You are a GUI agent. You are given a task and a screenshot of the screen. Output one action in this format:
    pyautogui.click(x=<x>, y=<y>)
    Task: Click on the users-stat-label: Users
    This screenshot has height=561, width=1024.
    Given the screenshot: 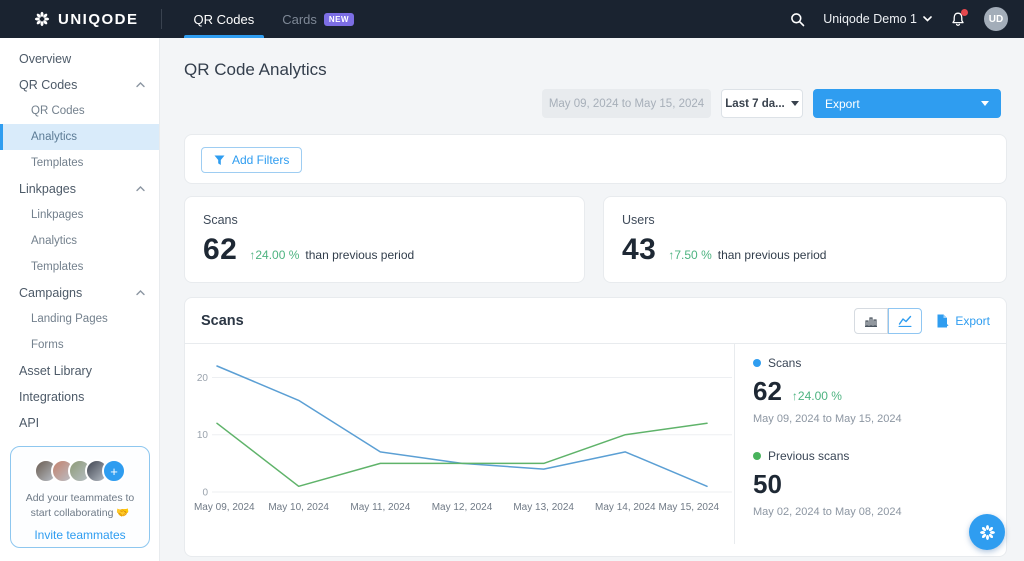 What is the action you would take?
    pyautogui.click(x=638, y=220)
    